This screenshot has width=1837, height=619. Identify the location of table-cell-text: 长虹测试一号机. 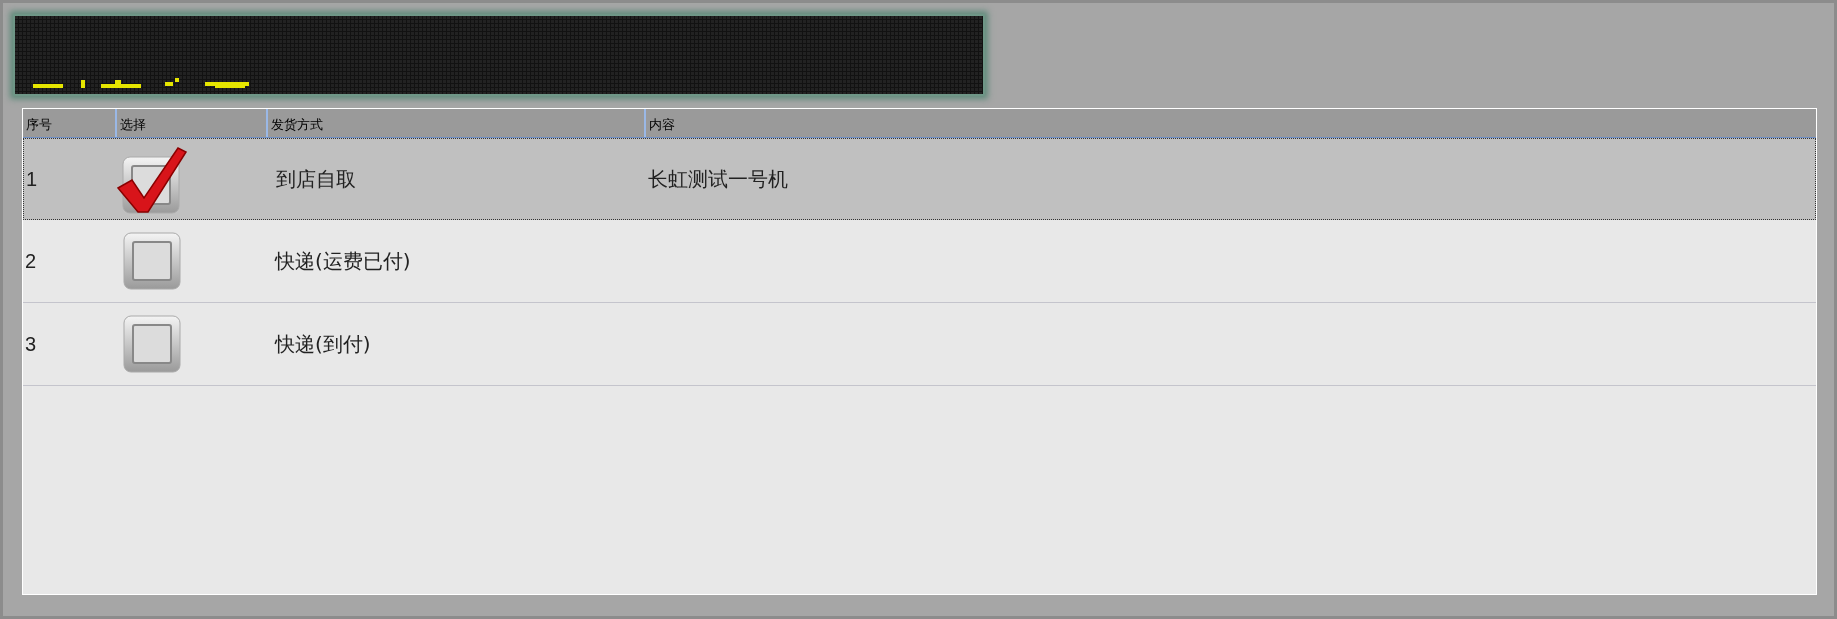
(717, 179).